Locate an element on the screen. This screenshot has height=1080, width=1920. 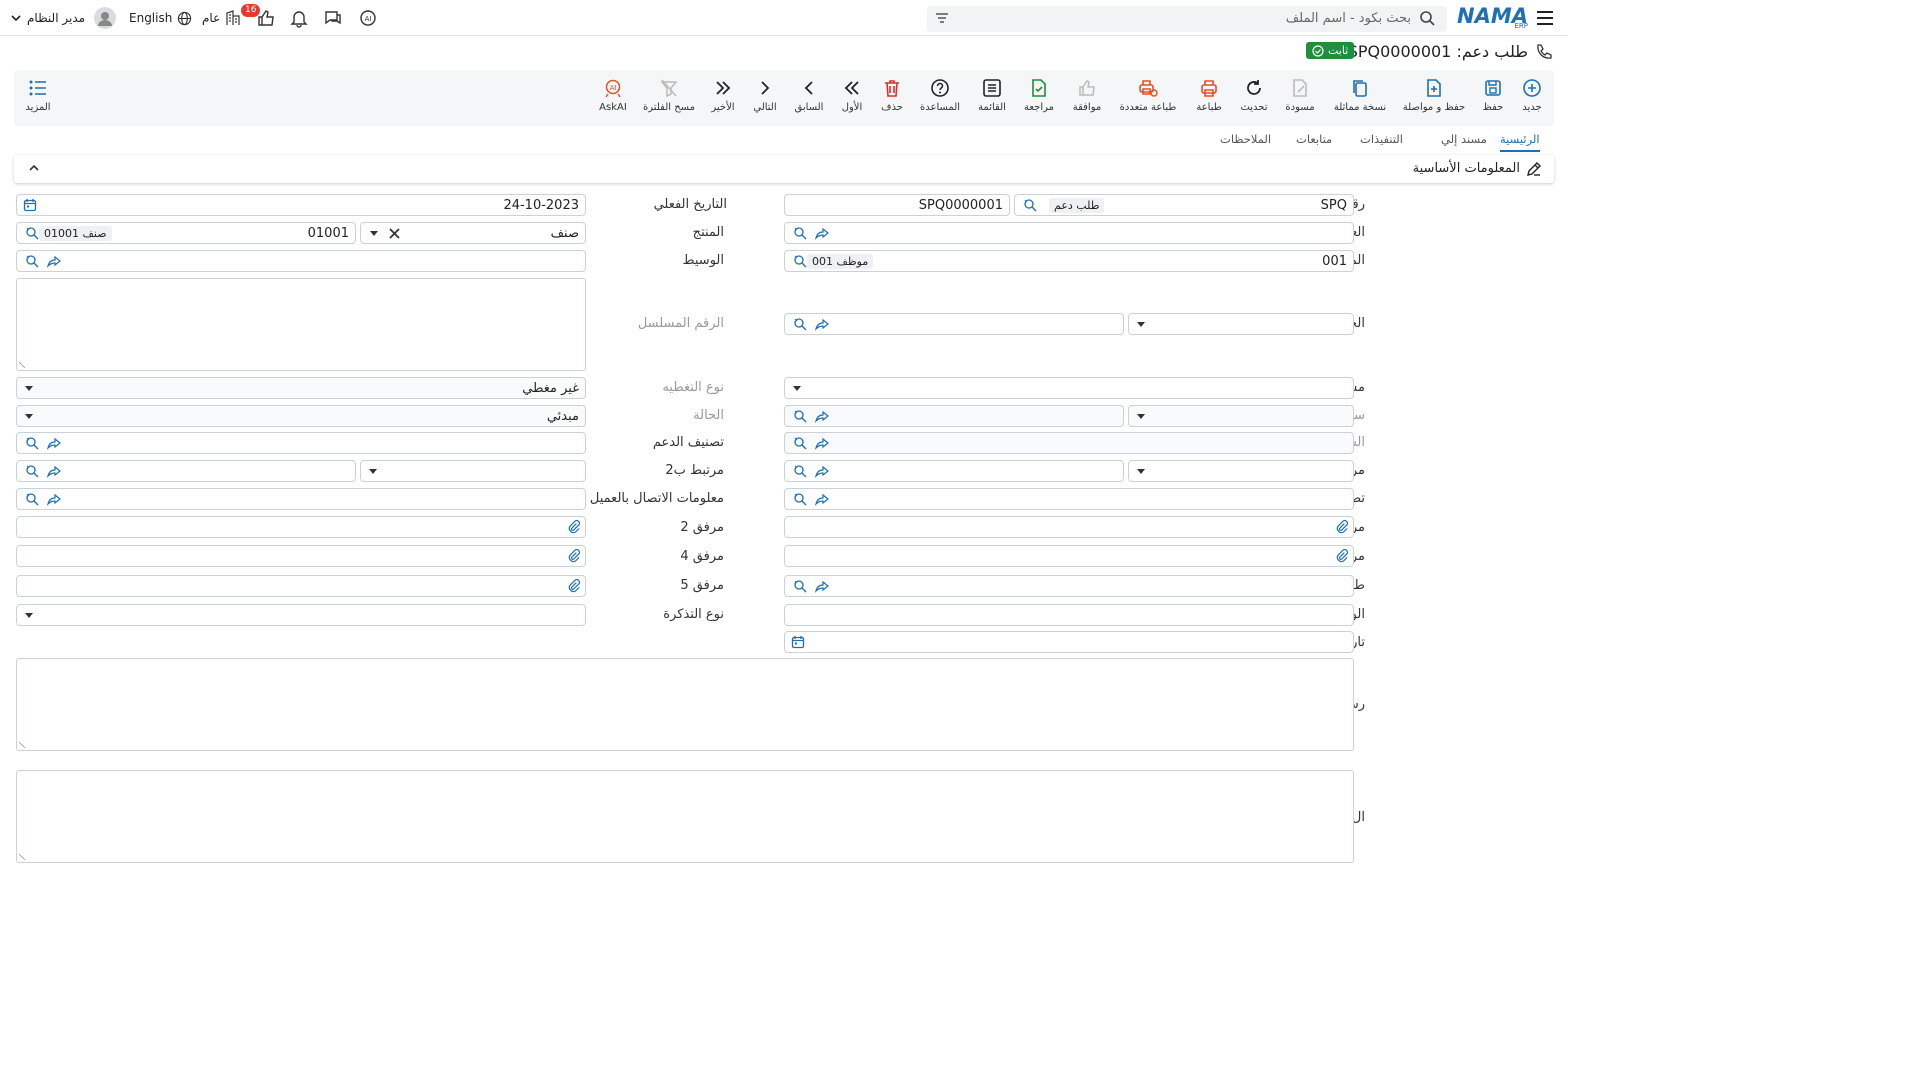
related1-type-select is located at coordinates (1241, 471).